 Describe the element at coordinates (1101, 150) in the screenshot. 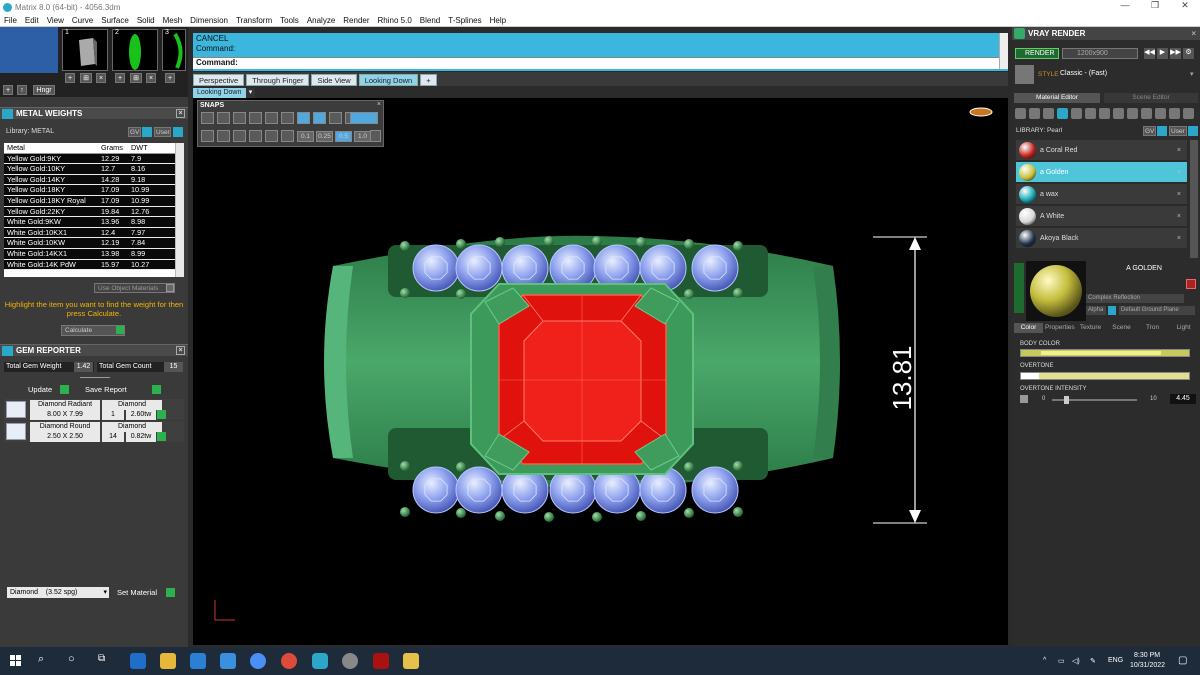

I see `material-item: a Coral Red ×` at that location.